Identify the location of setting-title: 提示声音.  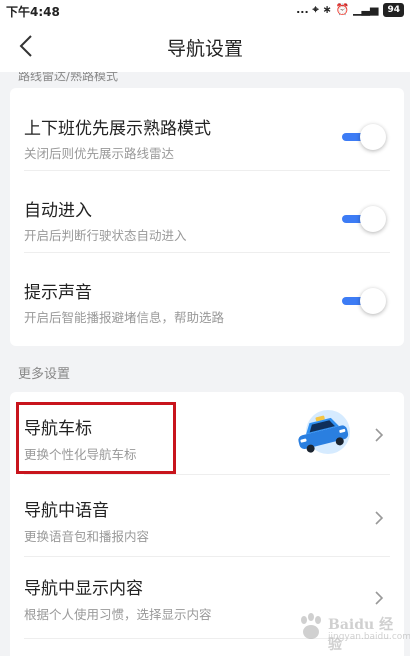
(58, 293).